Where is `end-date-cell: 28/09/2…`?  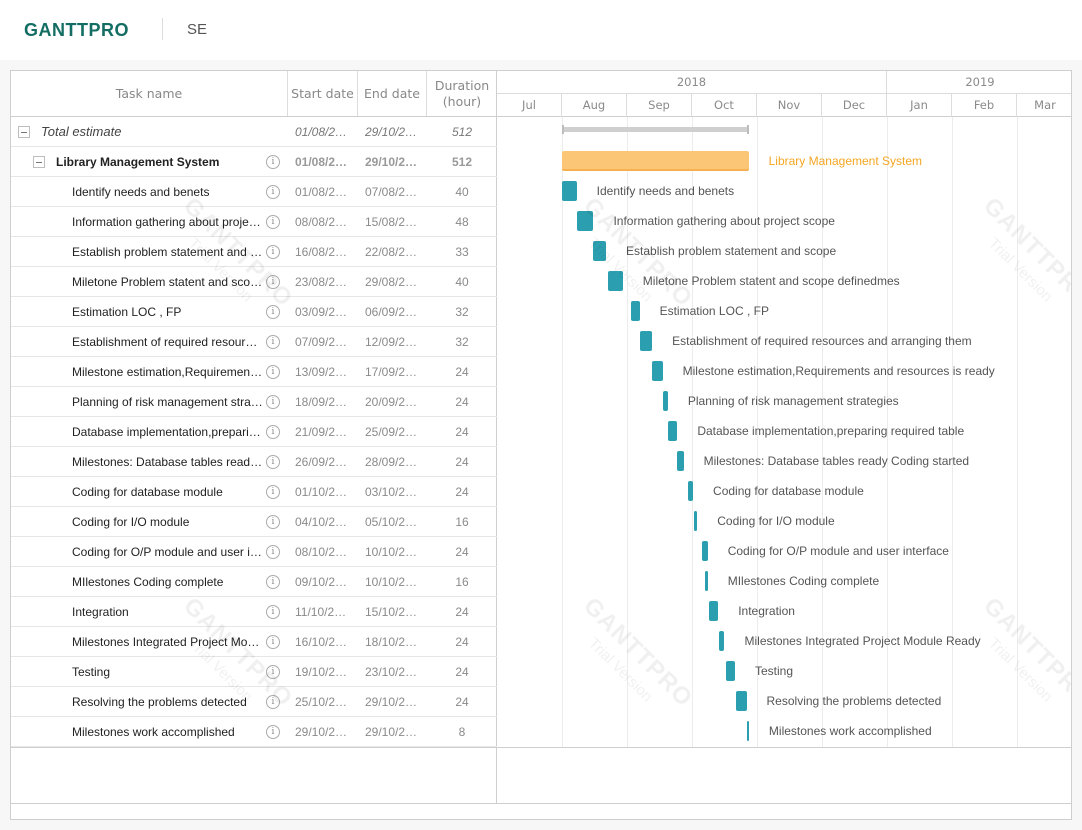
end-date-cell: 28/09/2… is located at coordinates (394, 462).